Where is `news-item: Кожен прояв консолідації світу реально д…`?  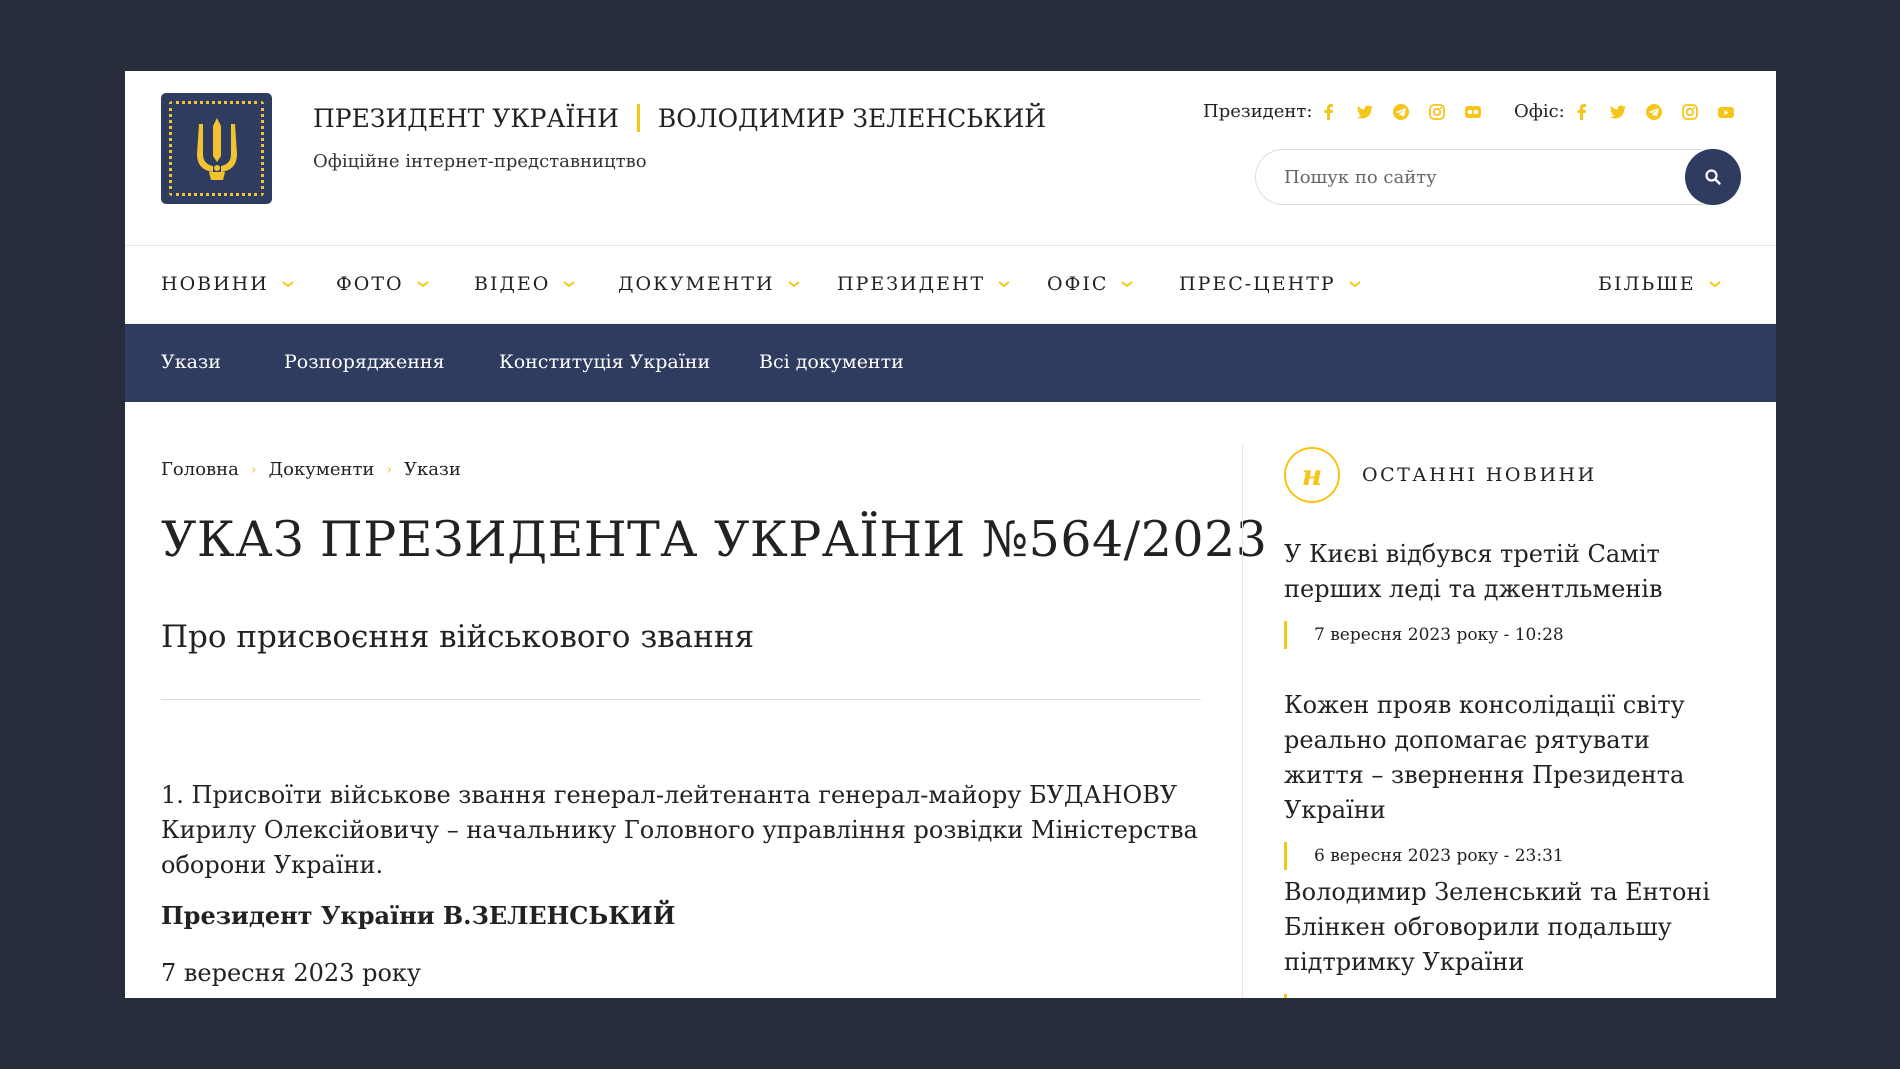
news-item: Кожен прояв консолідації світу реально д… is located at coordinates (1504, 779).